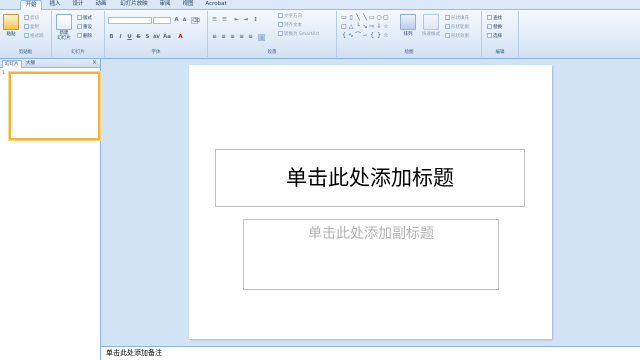 The height and width of the screenshot is (360, 640). Describe the element at coordinates (255, 20) in the screenshot. I see `line-spacing-icon: ↕` at that location.